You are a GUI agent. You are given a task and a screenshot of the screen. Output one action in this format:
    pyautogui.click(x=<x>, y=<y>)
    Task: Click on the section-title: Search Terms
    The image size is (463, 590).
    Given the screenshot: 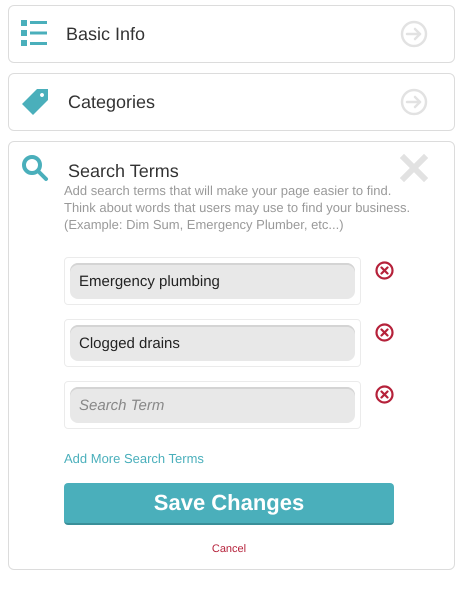 What is the action you would take?
    pyautogui.click(x=124, y=171)
    